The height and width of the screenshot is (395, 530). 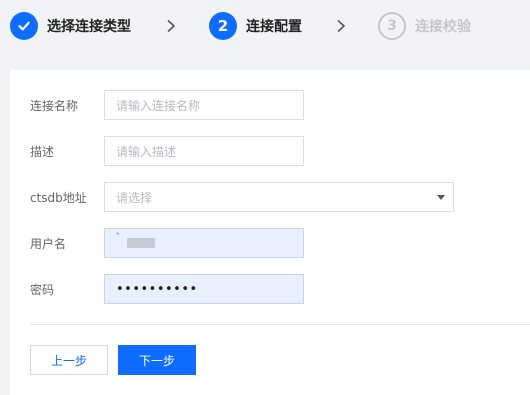 I want to click on step-config: 2 连接配置, so click(x=255, y=26).